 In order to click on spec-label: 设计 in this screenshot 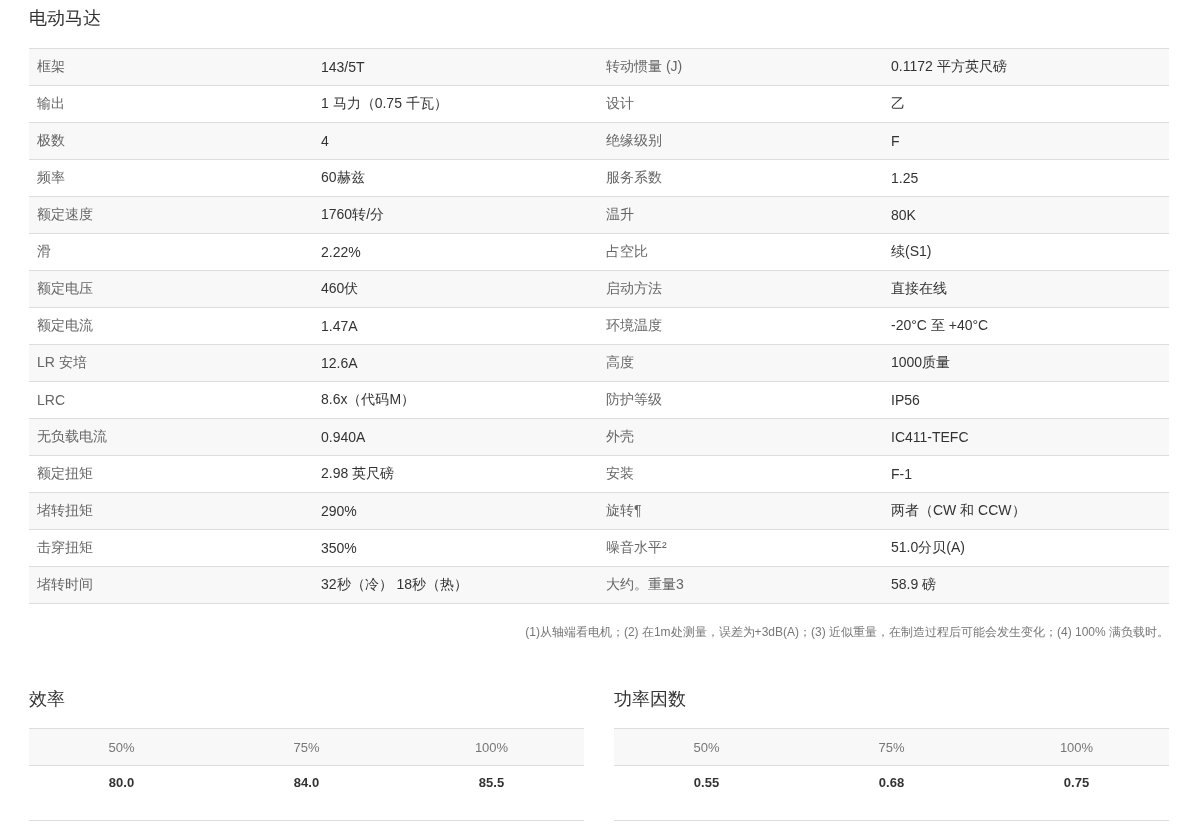, I will do `click(620, 104)`.